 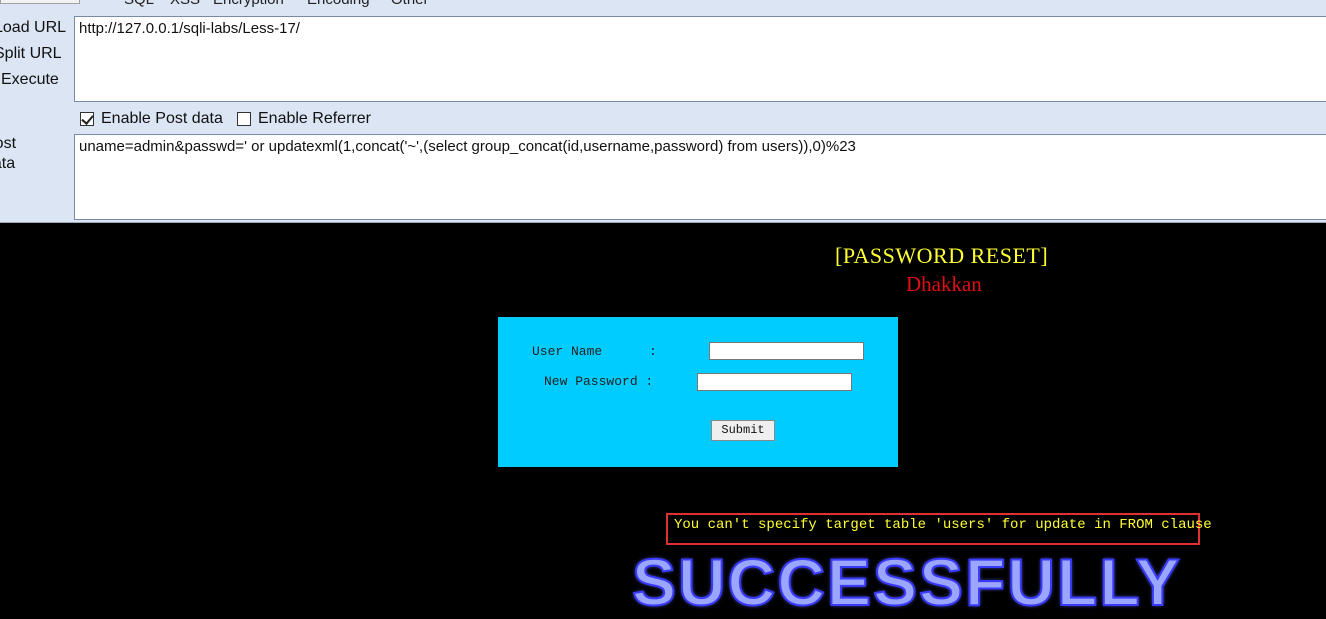 What do you see at coordinates (594, 351) in the screenshot?
I see `username-label: User Name :` at bounding box center [594, 351].